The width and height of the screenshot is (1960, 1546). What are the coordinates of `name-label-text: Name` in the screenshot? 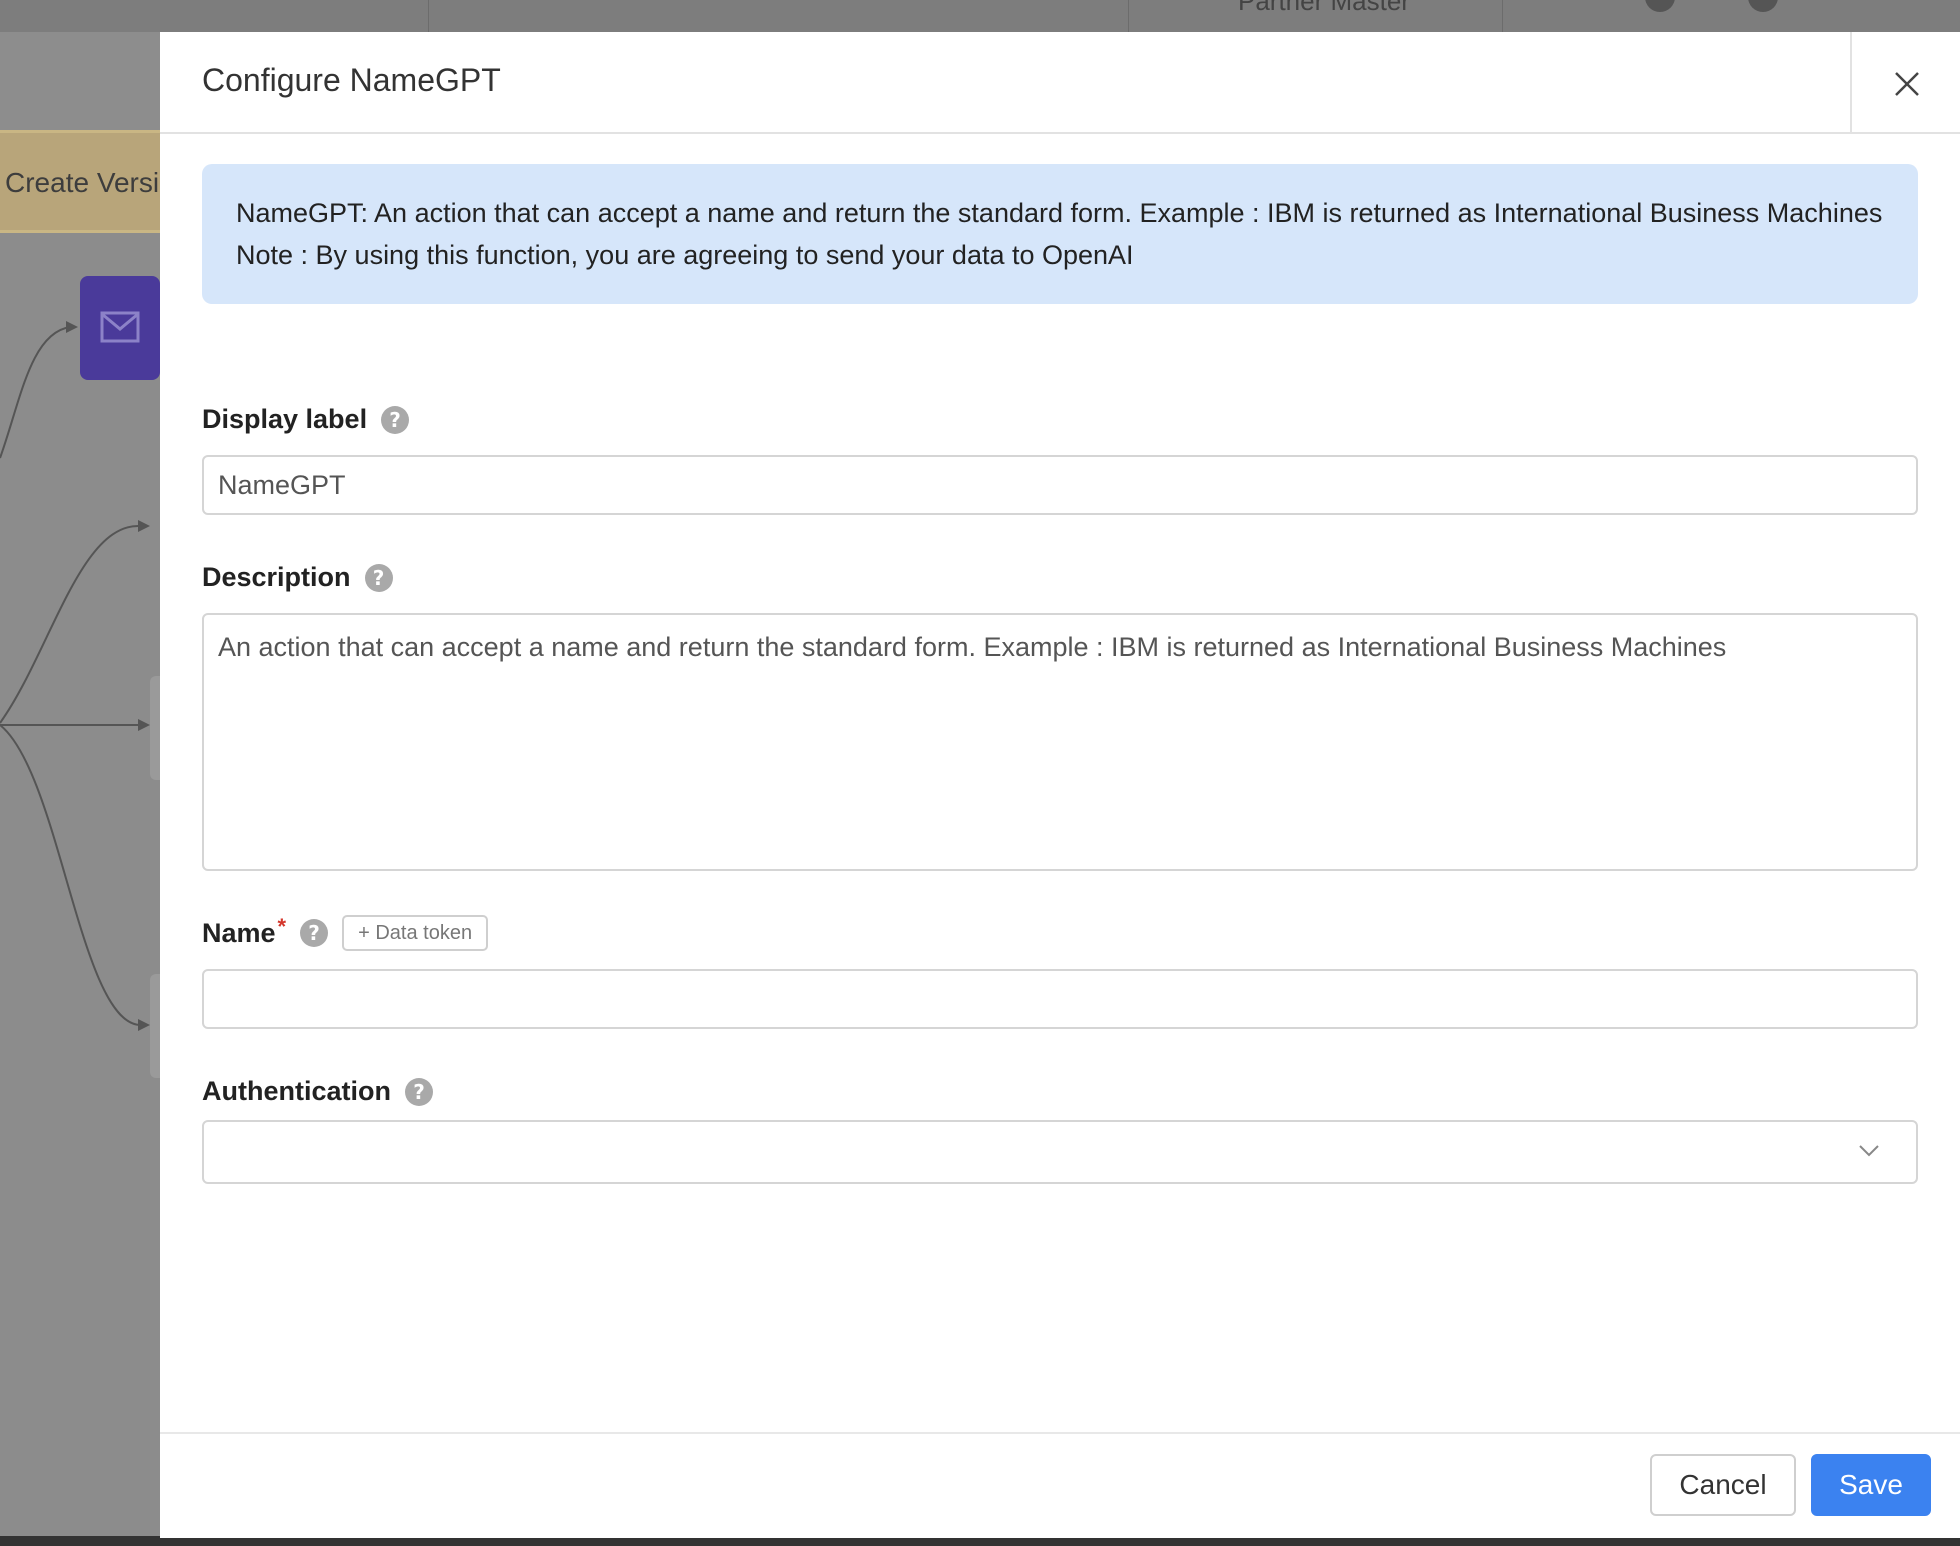 It's located at (239, 932).